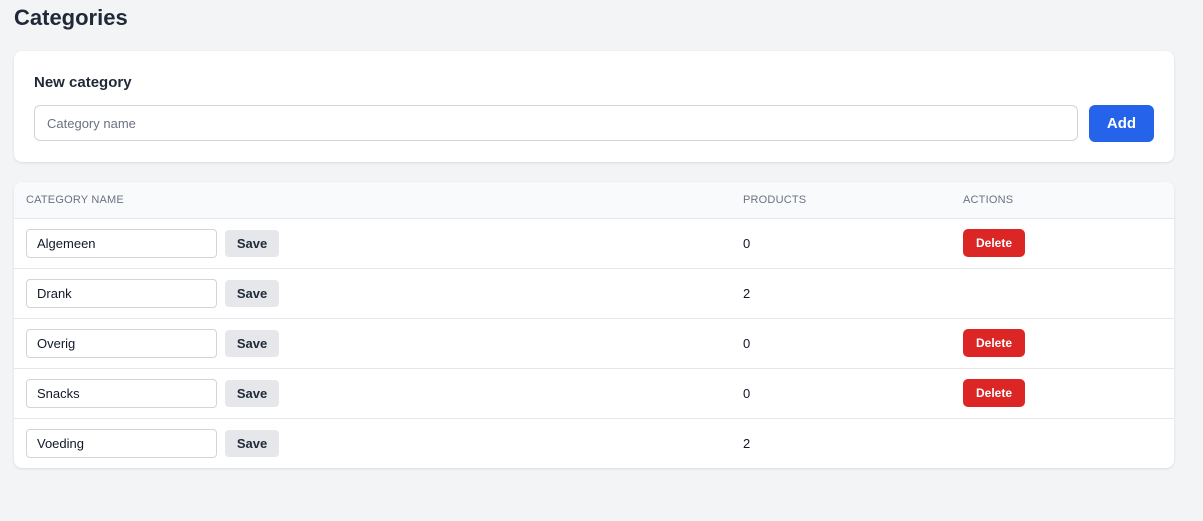 The height and width of the screenshot is (521, 1203). What do you see at coordinates (71, 17) in the screenshot?
I see `page-title: Categories` at bounding box center [71, 17].